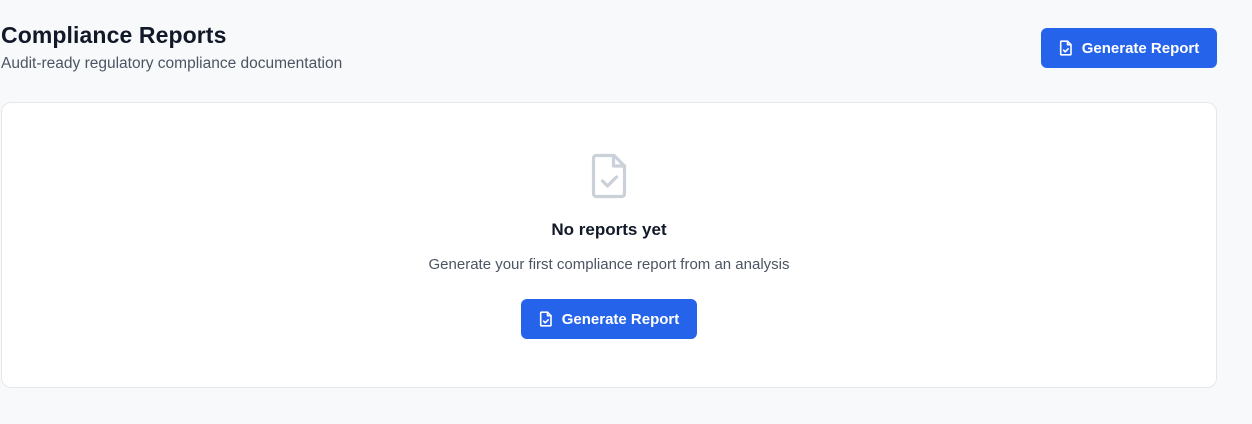 The image size is (1252, 424). I want to click on generate-report-button-label: Generate Report, so click(1140, 48).